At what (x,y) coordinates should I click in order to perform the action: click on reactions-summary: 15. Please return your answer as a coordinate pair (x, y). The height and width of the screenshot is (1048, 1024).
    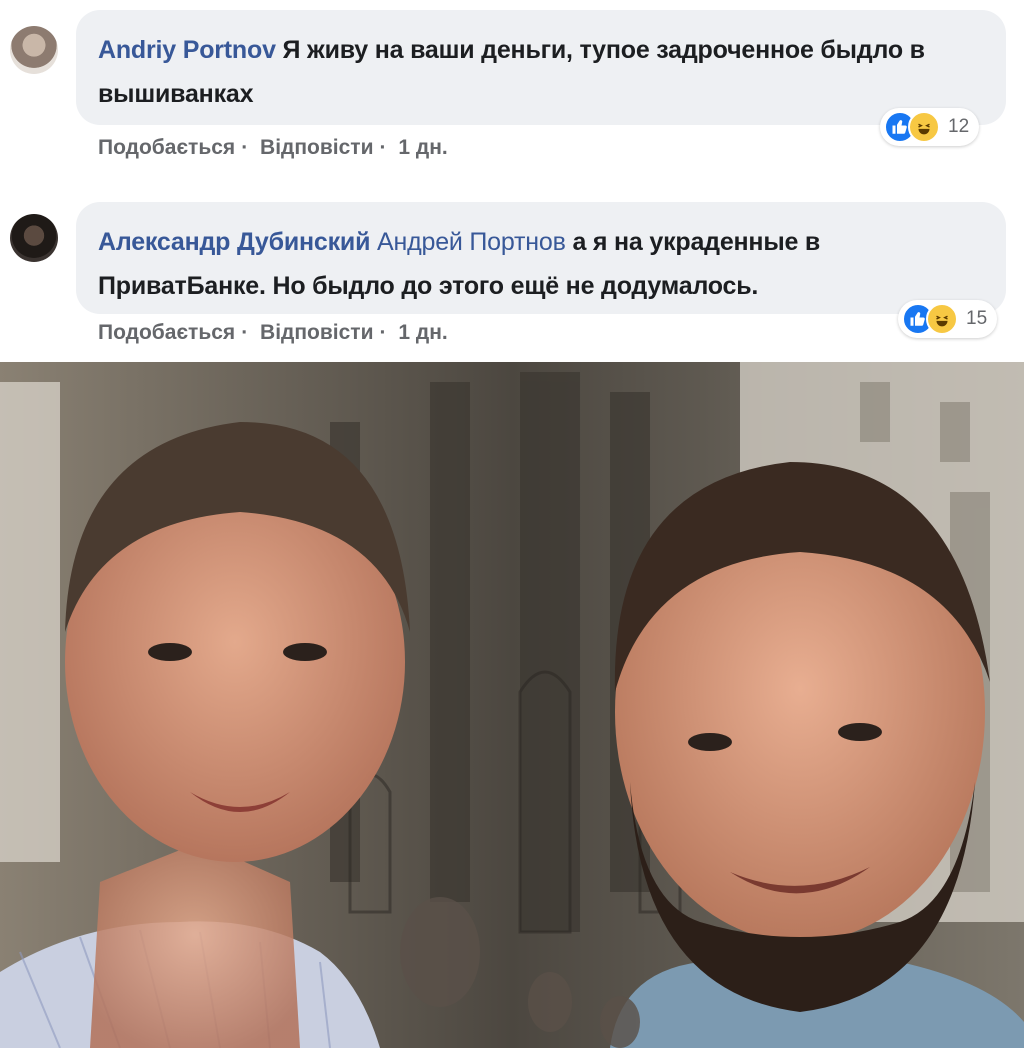
    Looking at the image, I should click on (948, 319).